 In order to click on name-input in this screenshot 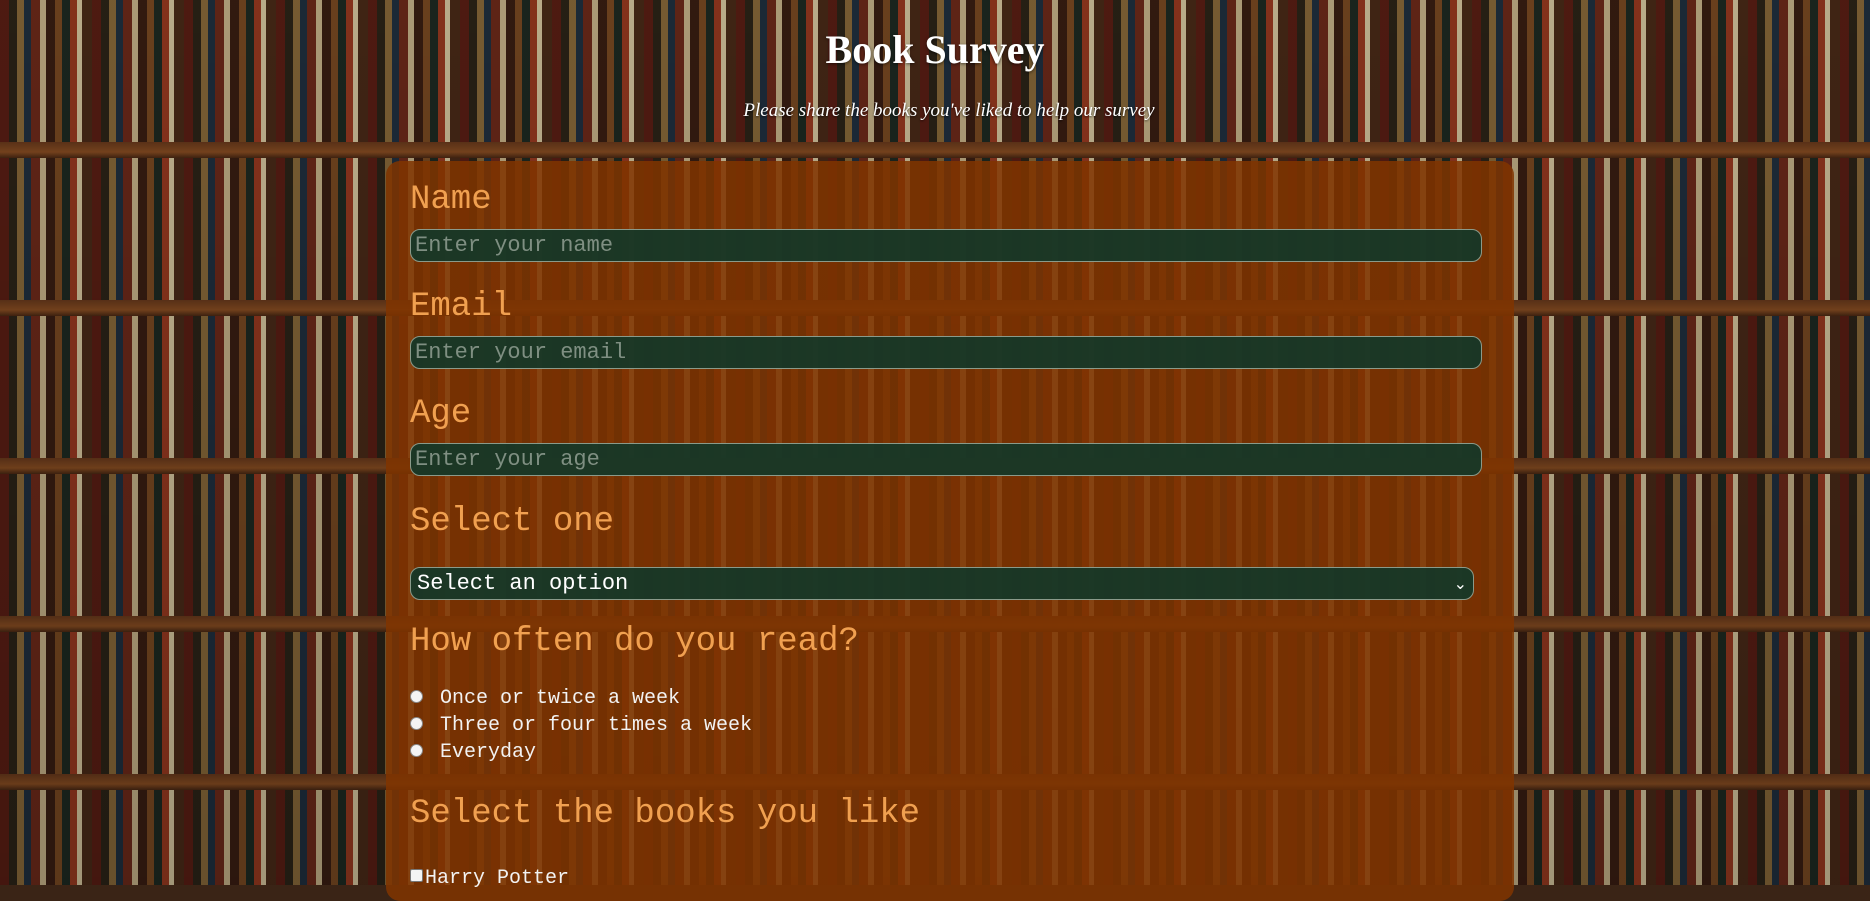, I will do `click(946, 245)`.